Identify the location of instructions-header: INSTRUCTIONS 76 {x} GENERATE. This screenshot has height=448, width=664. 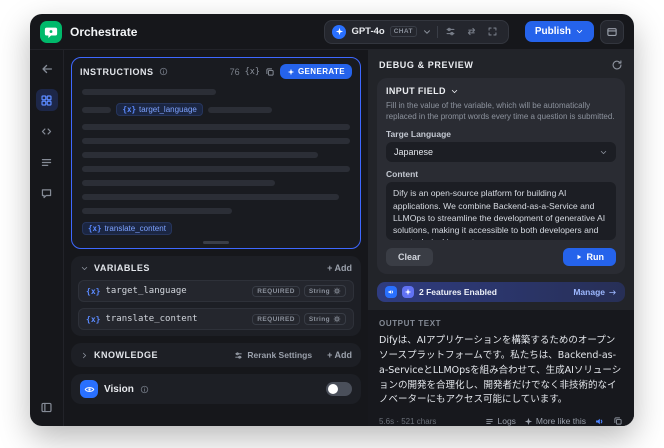
(216, 70).